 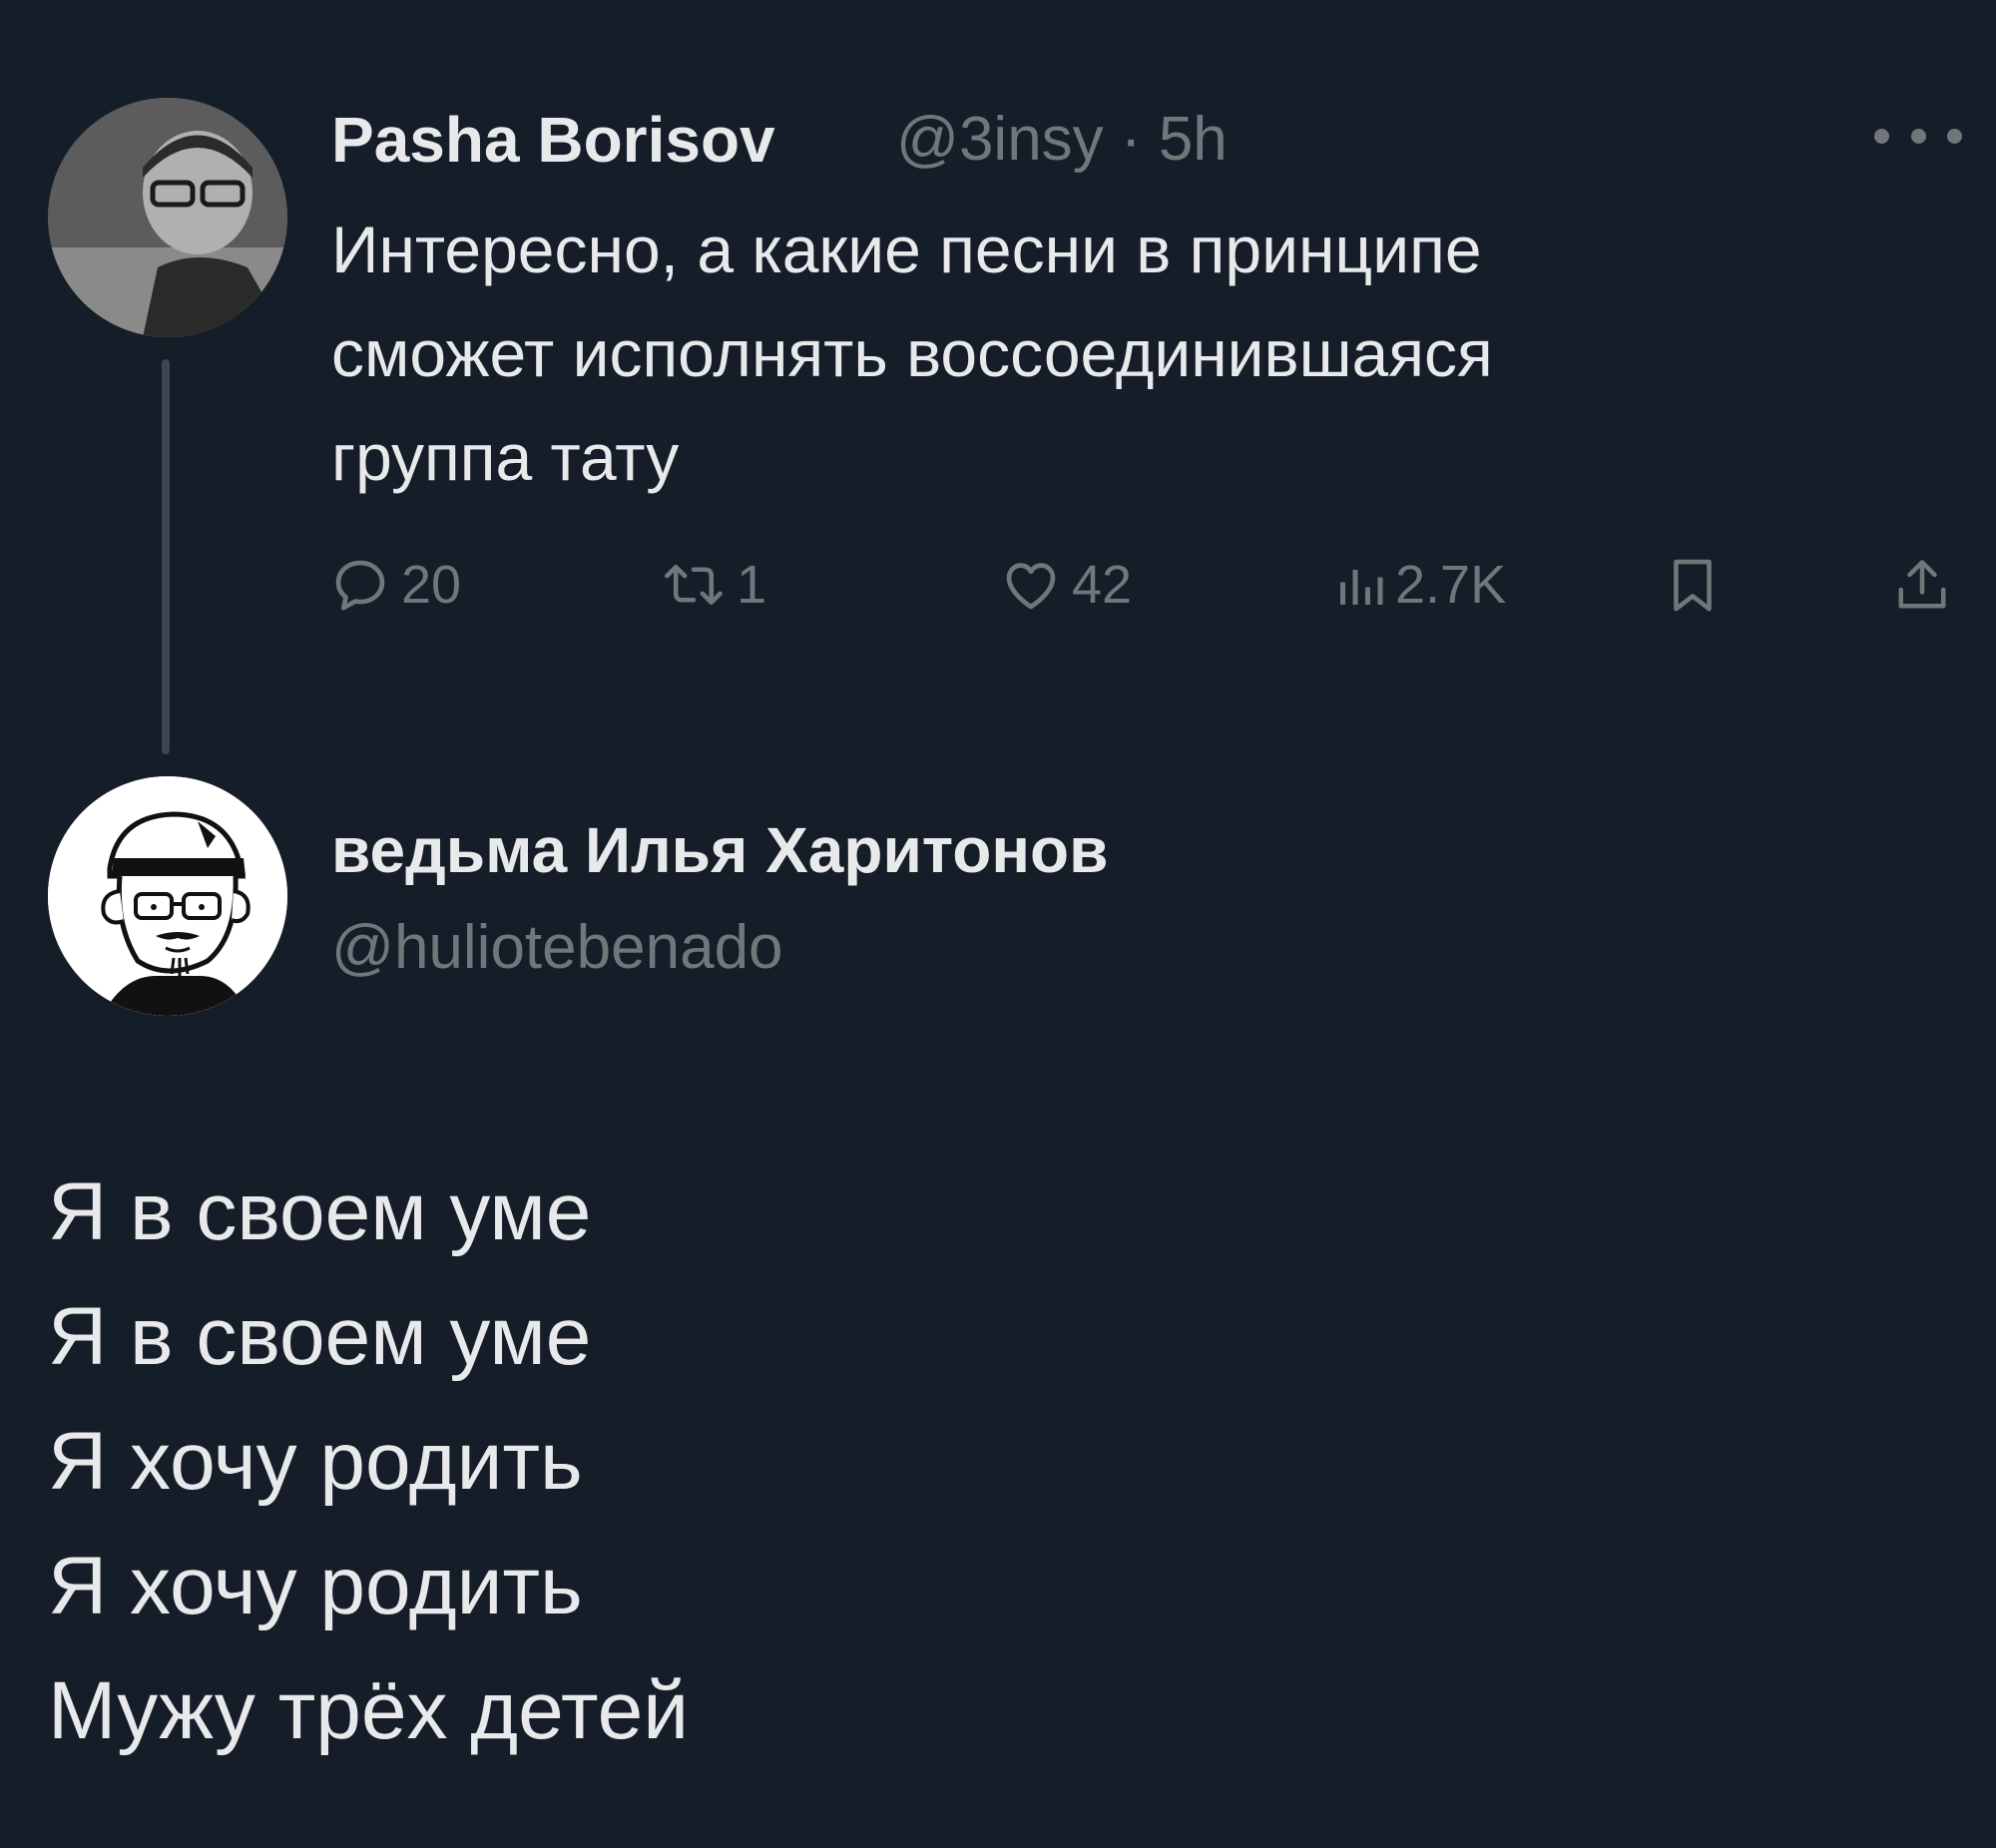 What do you see at coordinates (694, 585) in the screenshot?
I see `retweet-icon` at bounding box center [694, 585].